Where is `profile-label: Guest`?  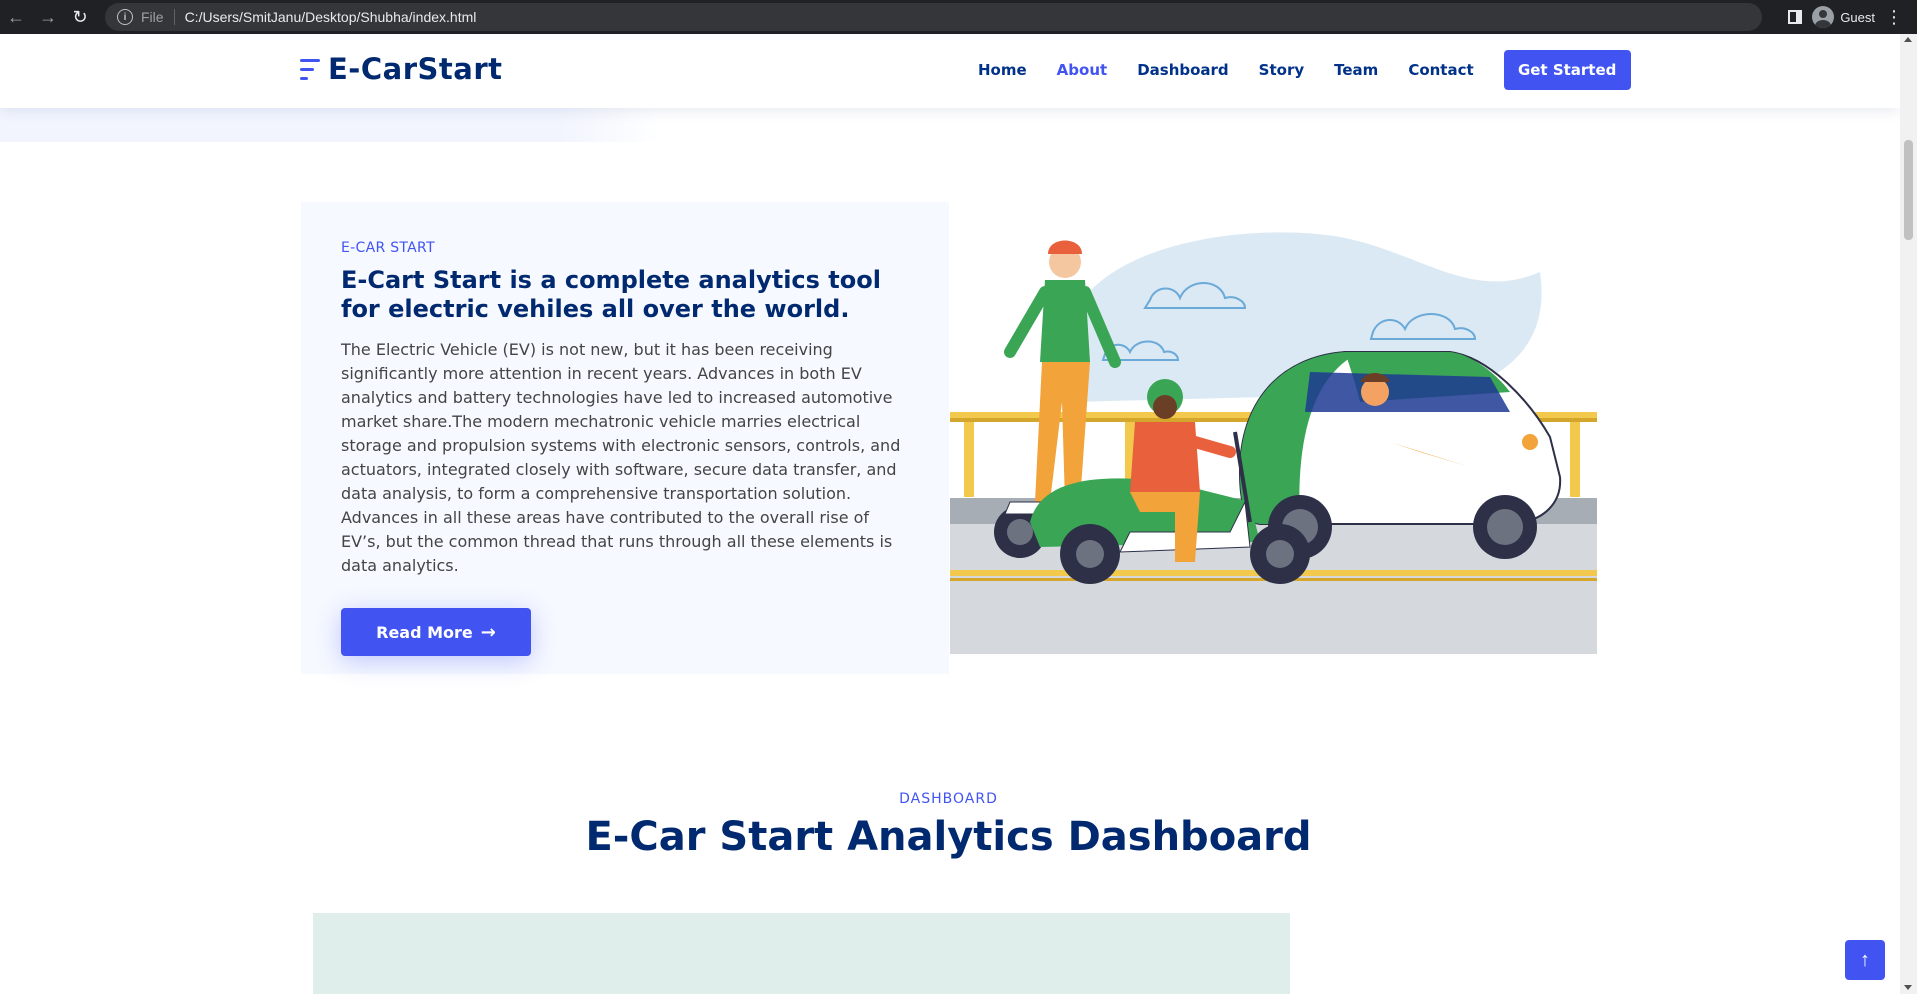 profile-label: Guest is located at coordinates (1857, 17).